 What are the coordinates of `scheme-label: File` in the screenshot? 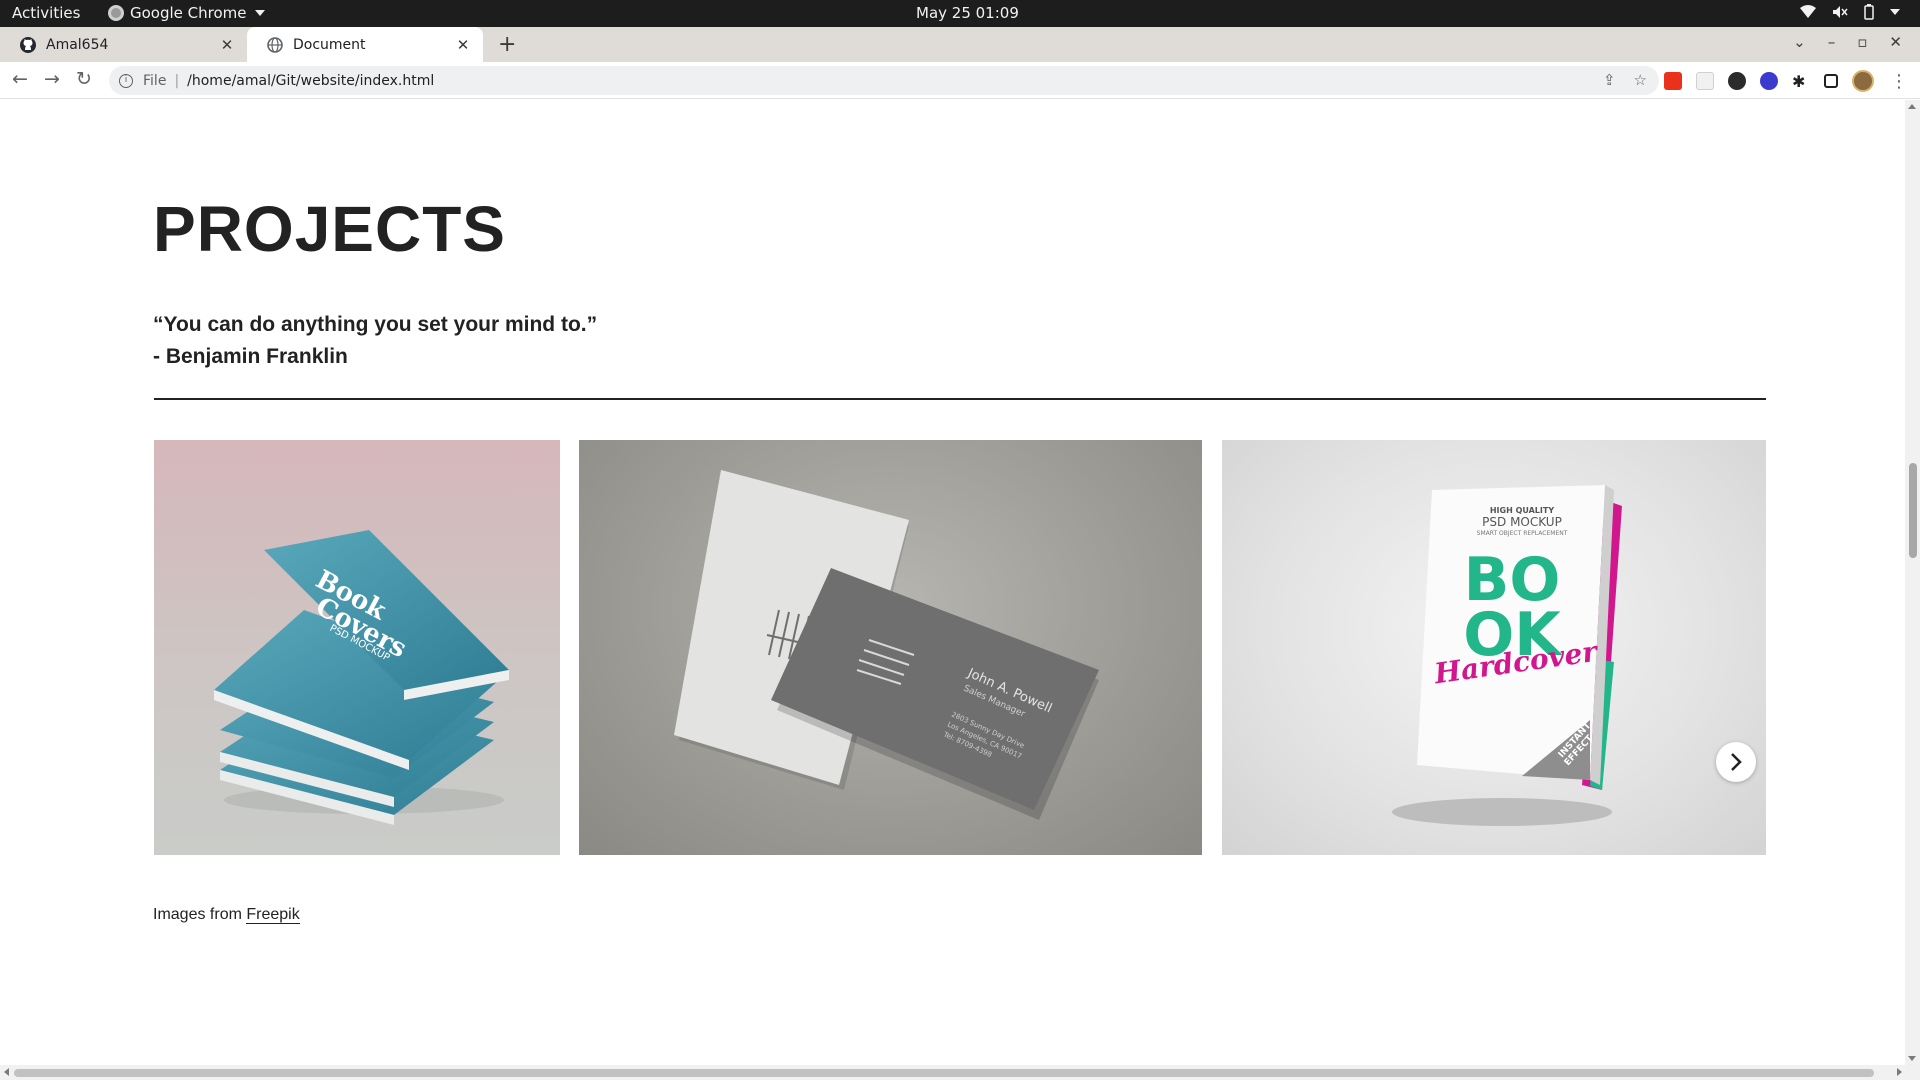 It's located at (155, 80).